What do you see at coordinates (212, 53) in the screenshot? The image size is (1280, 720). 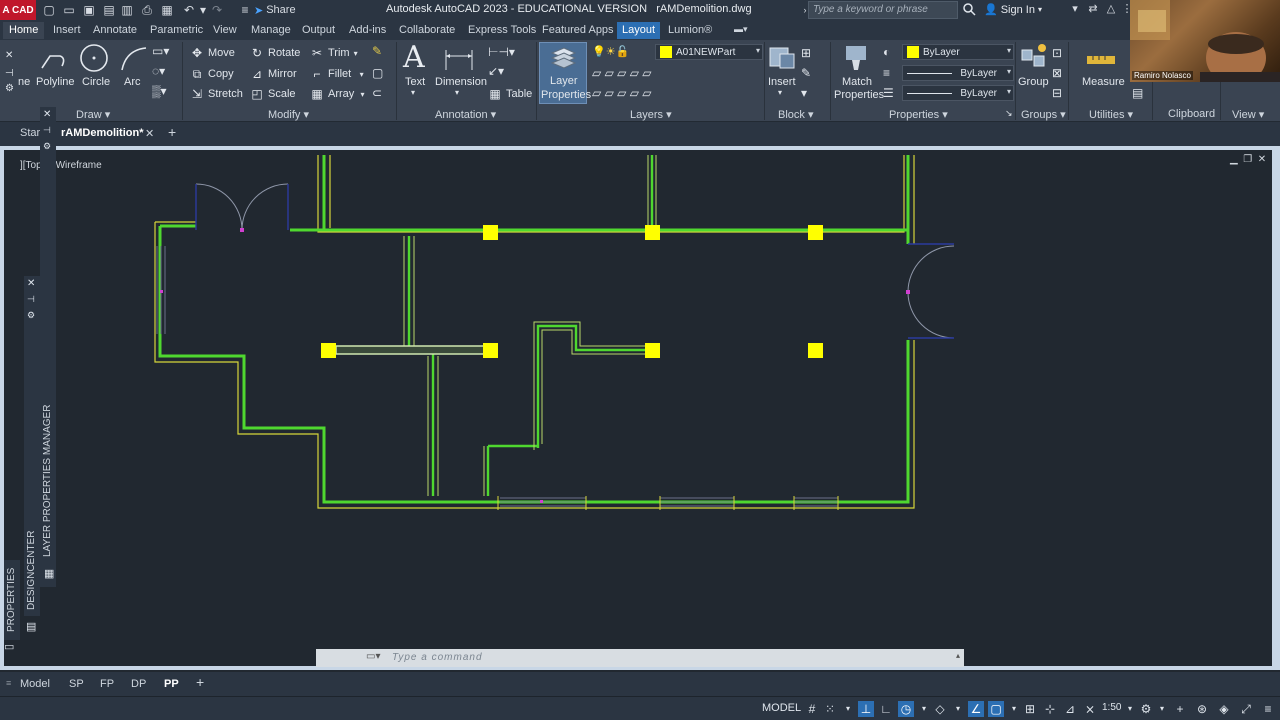 I see `move-button: ✥ Move` at bounding box center [212, 53].